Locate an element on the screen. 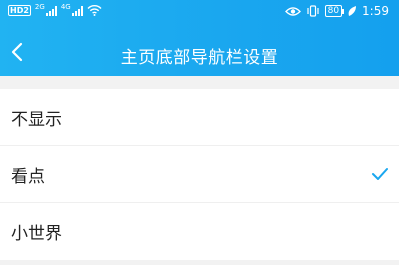  checkmark-icon is located at coordinates (380, 174).